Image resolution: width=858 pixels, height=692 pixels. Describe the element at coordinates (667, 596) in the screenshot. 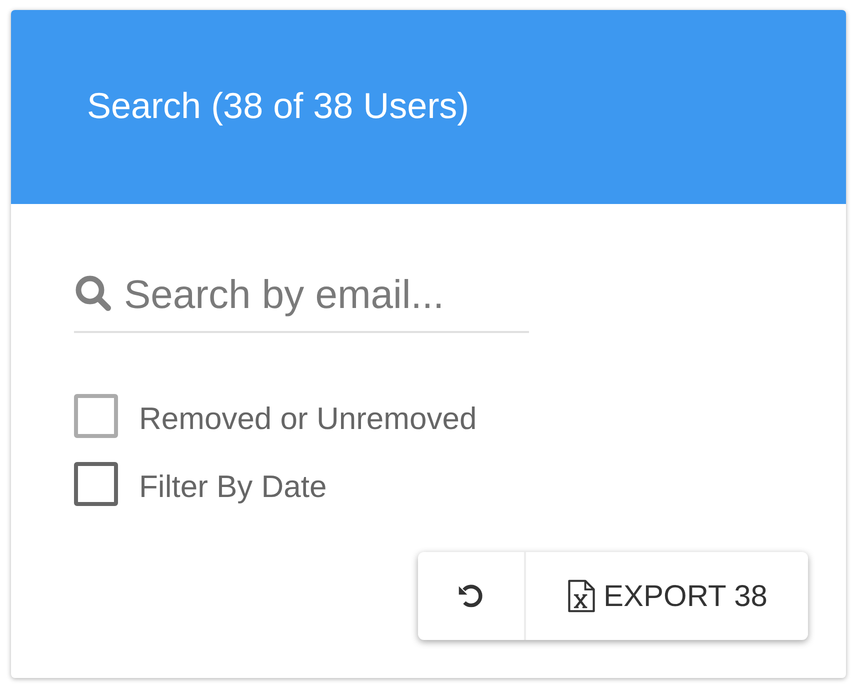

I see `export-button: EXPORT 38` at that location.